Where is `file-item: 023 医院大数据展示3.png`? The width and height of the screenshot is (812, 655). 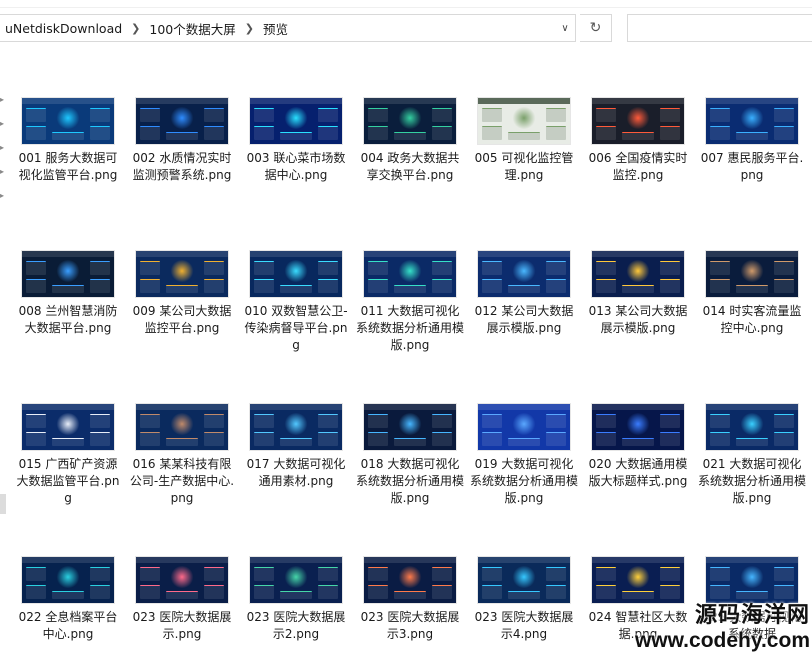
file-item: 023 医院大数据展示3.png is located at coordinates (410, 600).